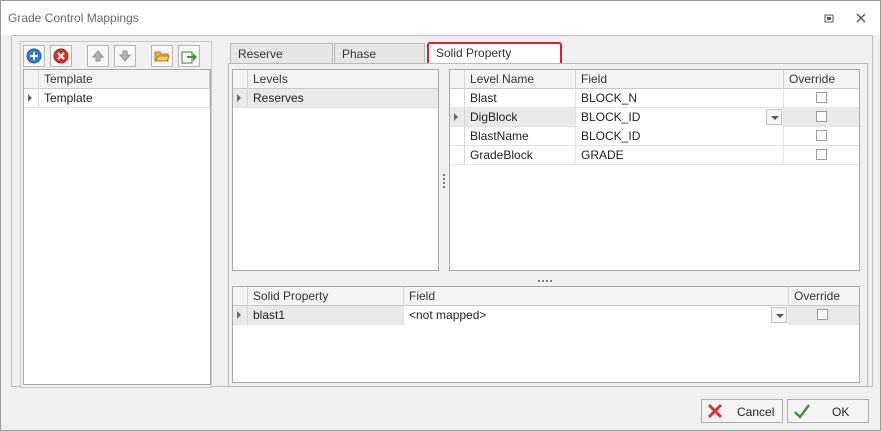 The width and height of the screenshot is (881, 431). I want to click on close-button, so click(861, 18).